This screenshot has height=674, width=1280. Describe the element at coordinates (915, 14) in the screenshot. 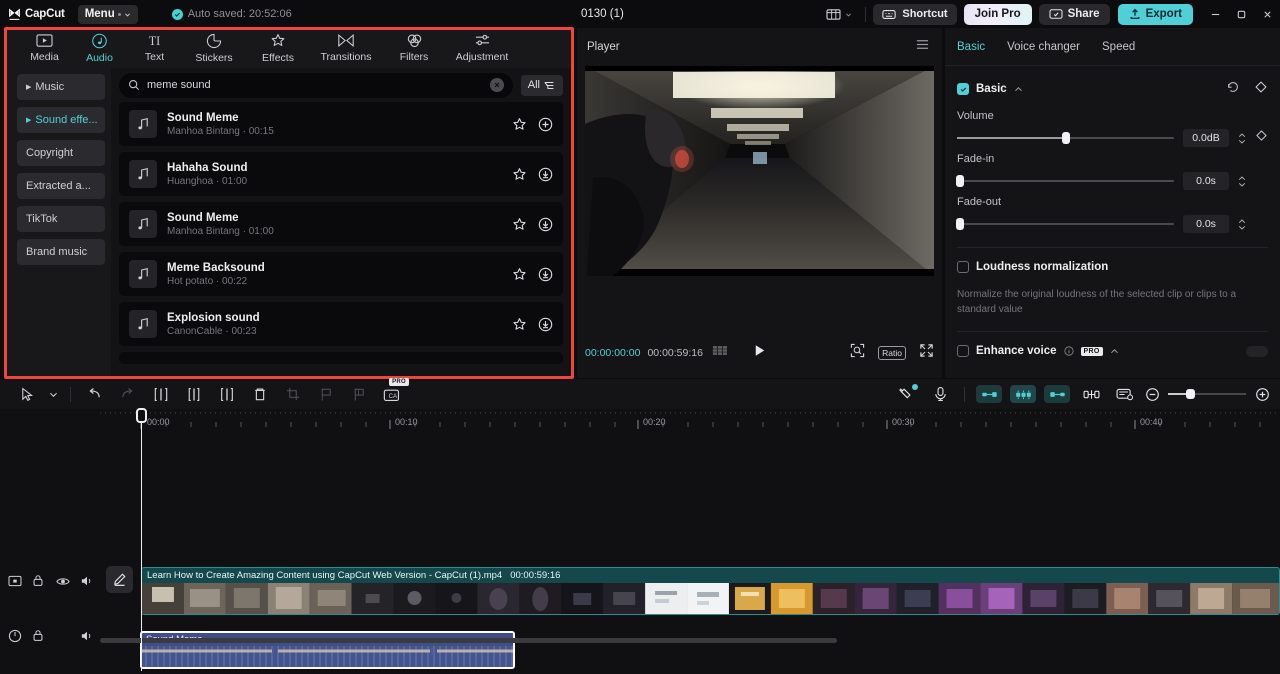

I see `shortcut-button: Shortcut` at that location.